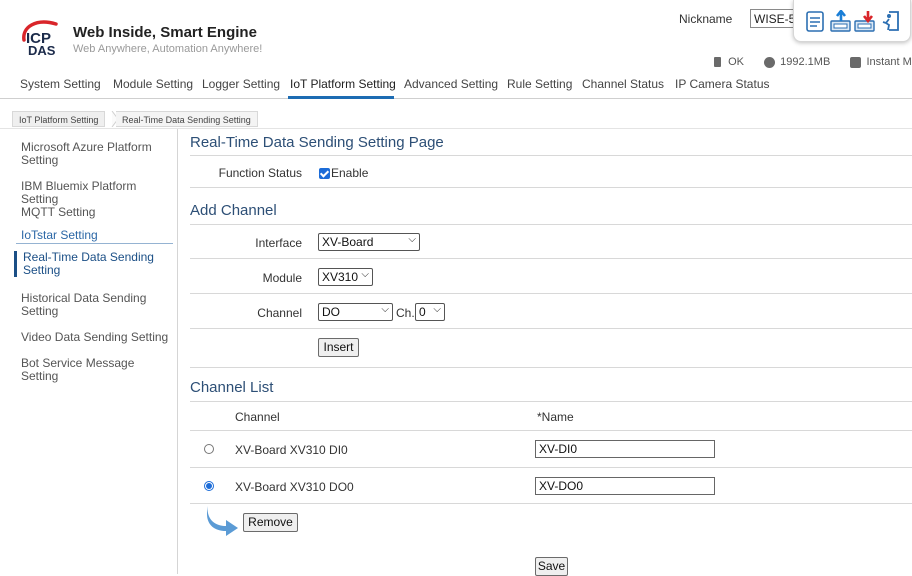  Describe the element at coordinates (324, 173) in the screenshot. I see `enable-checkbox` at that location.